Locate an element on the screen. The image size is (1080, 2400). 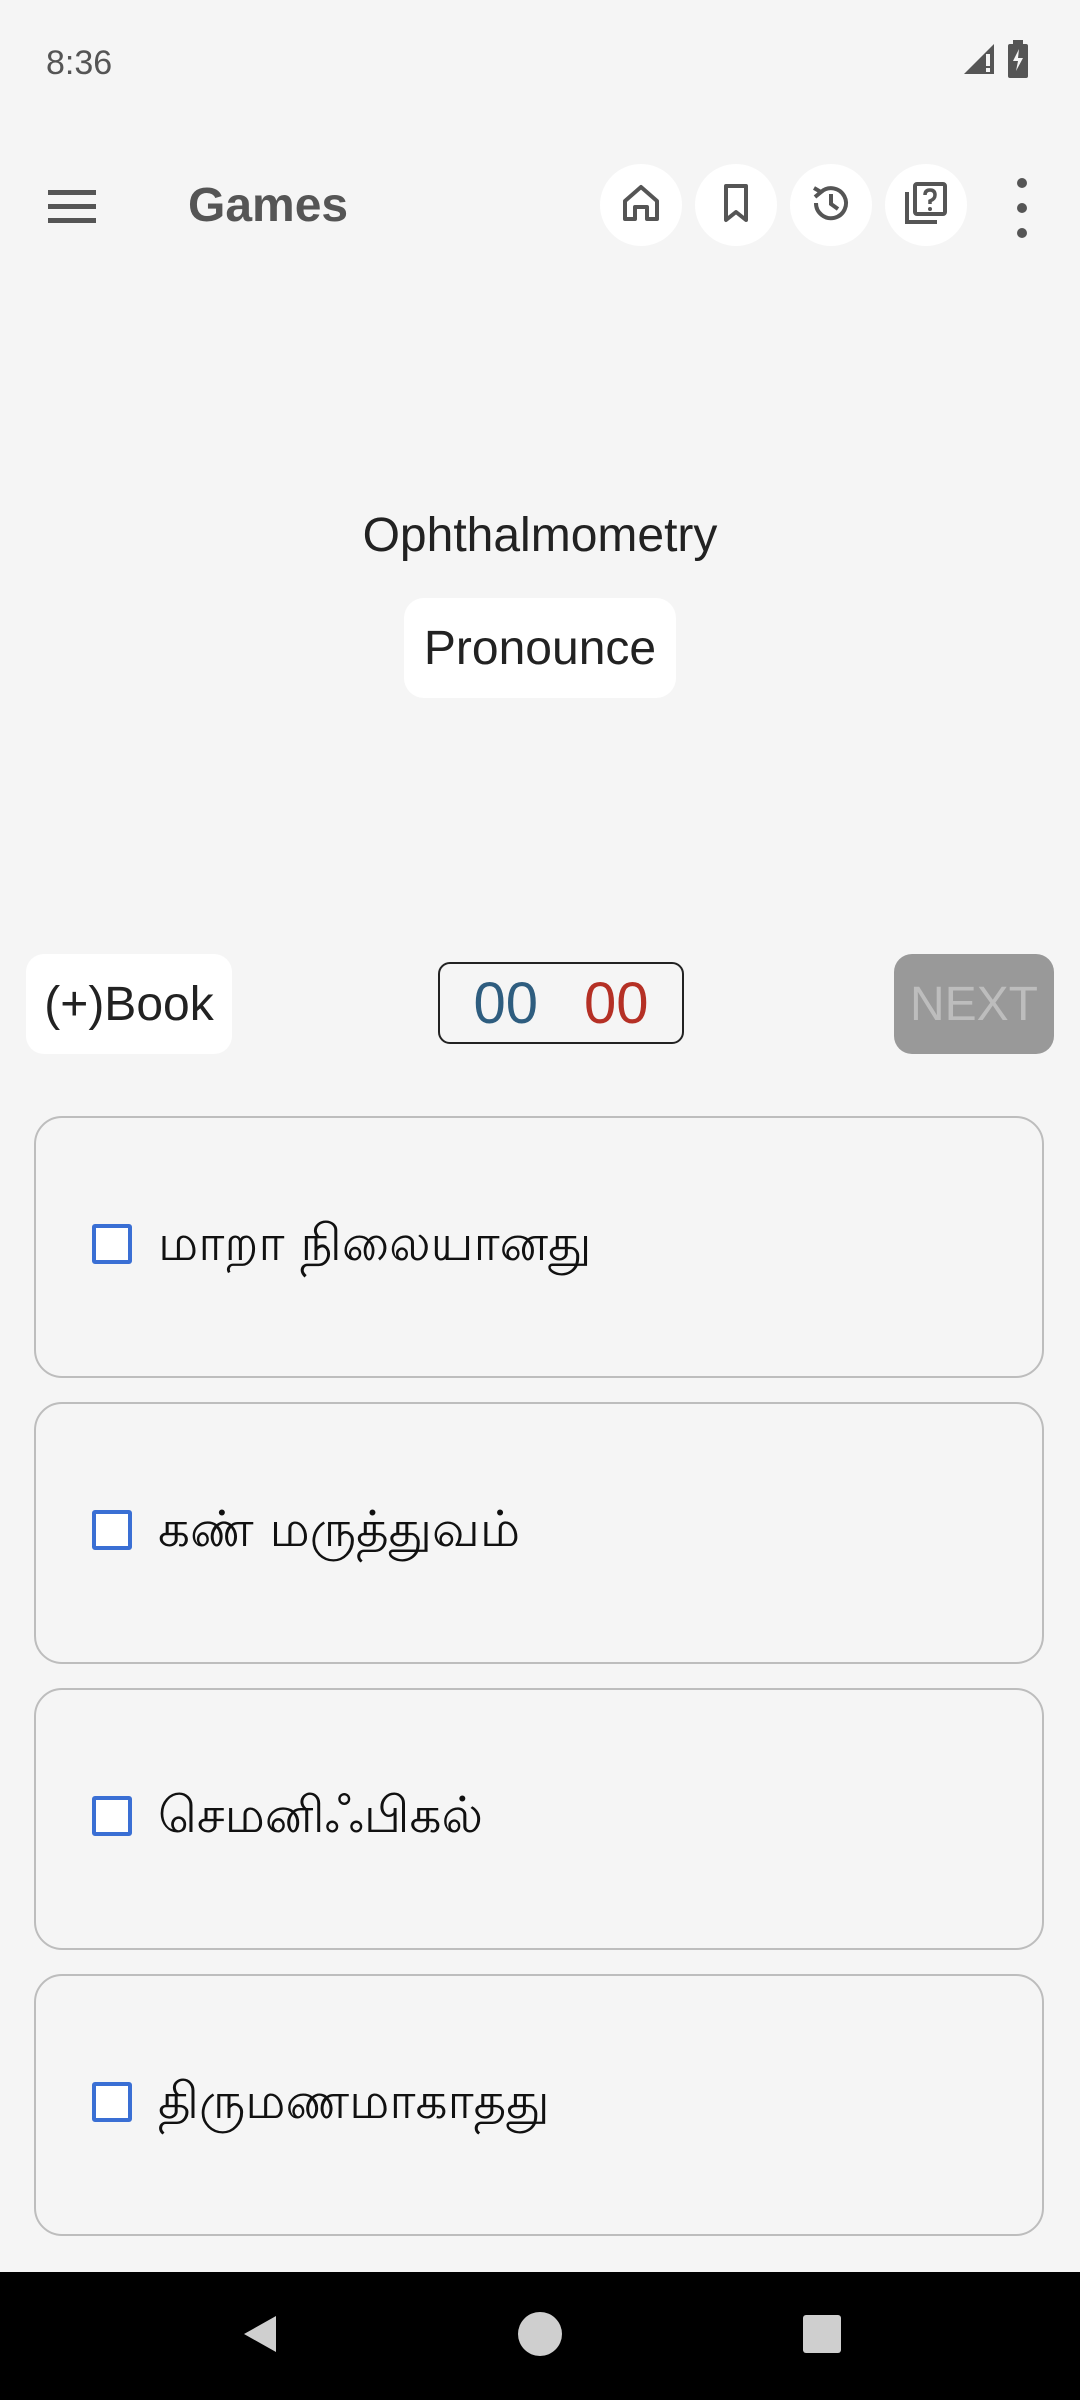
bookmark-button is located at coordinates (736, 205).